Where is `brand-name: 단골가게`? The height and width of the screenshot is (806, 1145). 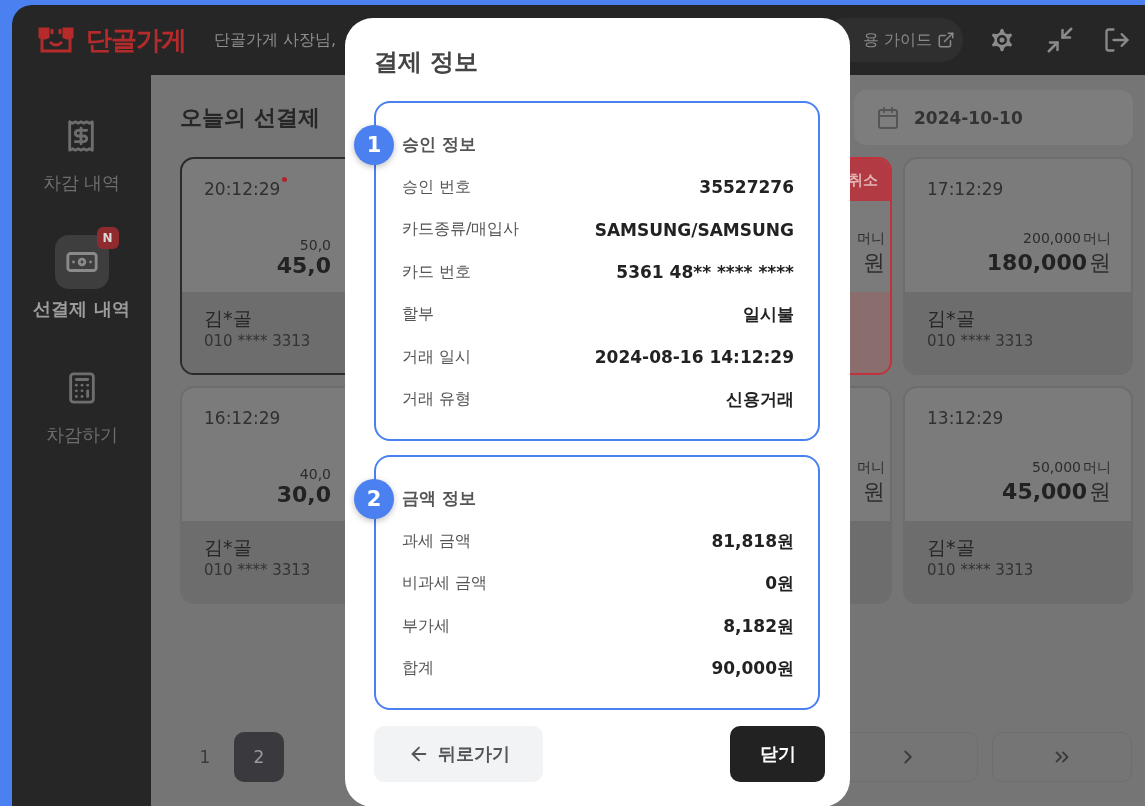 brand-name: 단골가게 is located at coordinates (136, 40).